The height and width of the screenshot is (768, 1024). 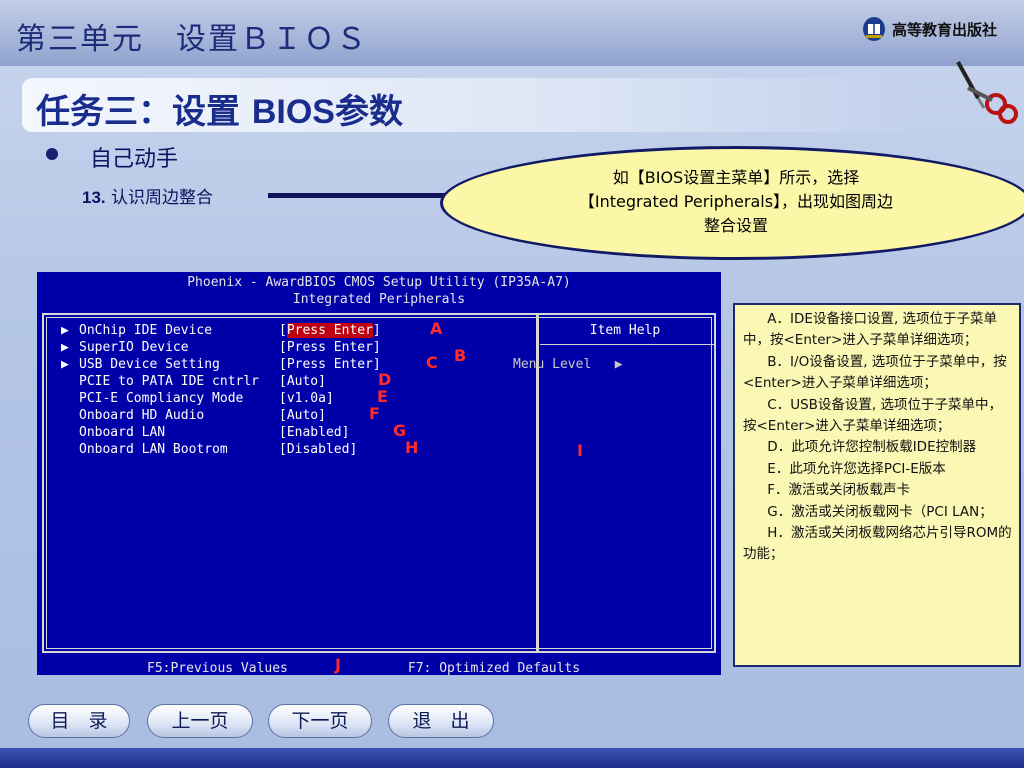 What do you see at coordinates (872, 447) in the screenshot?
I see `note-item: D．此项允许您控制板载IDE控制器` at bounding box center [872, 447].